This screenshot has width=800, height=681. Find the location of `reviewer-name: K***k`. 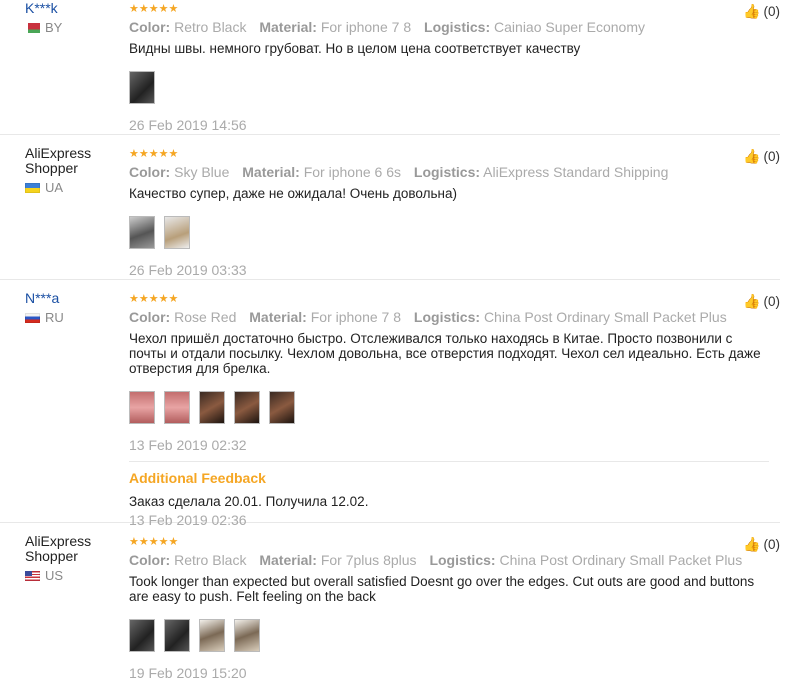

reviewer-name: K***k is located at coordinates (75, 8).